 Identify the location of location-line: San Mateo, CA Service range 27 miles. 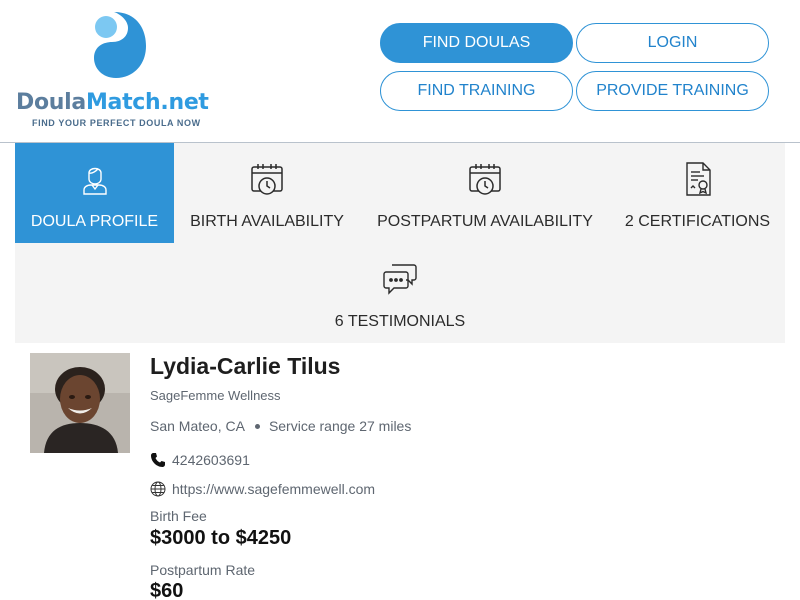
(280, 426).